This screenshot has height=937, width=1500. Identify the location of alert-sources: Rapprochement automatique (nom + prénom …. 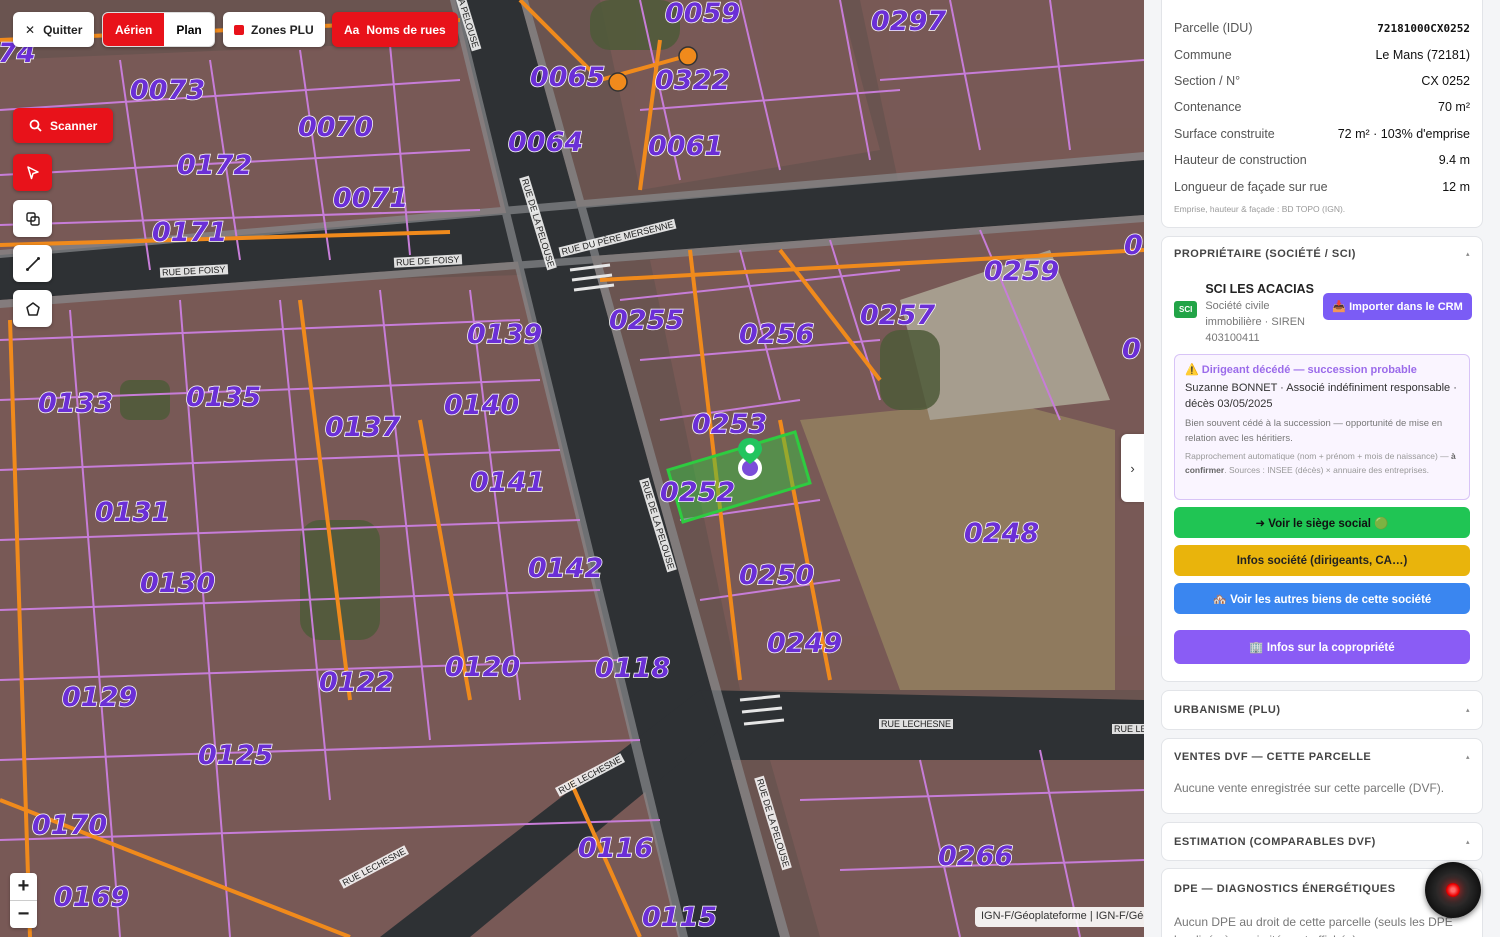
(1322, 463).